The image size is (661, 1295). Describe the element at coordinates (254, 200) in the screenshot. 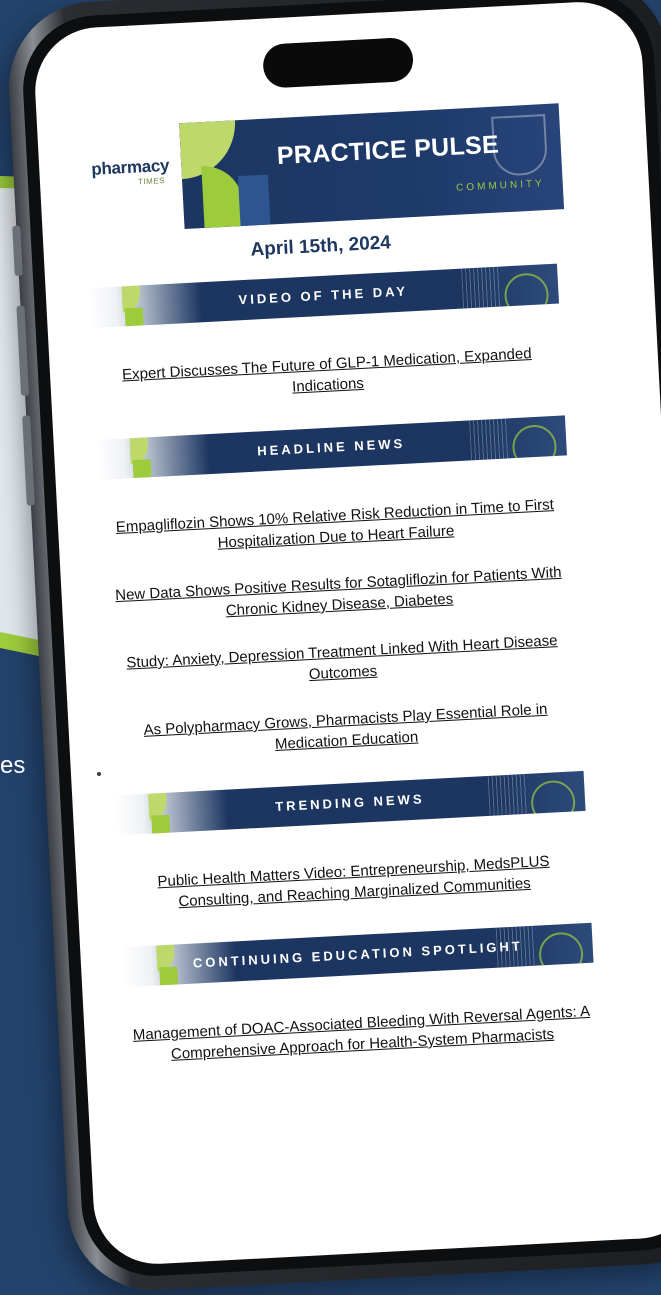

I see `leaf-decoration-icon` at that location.